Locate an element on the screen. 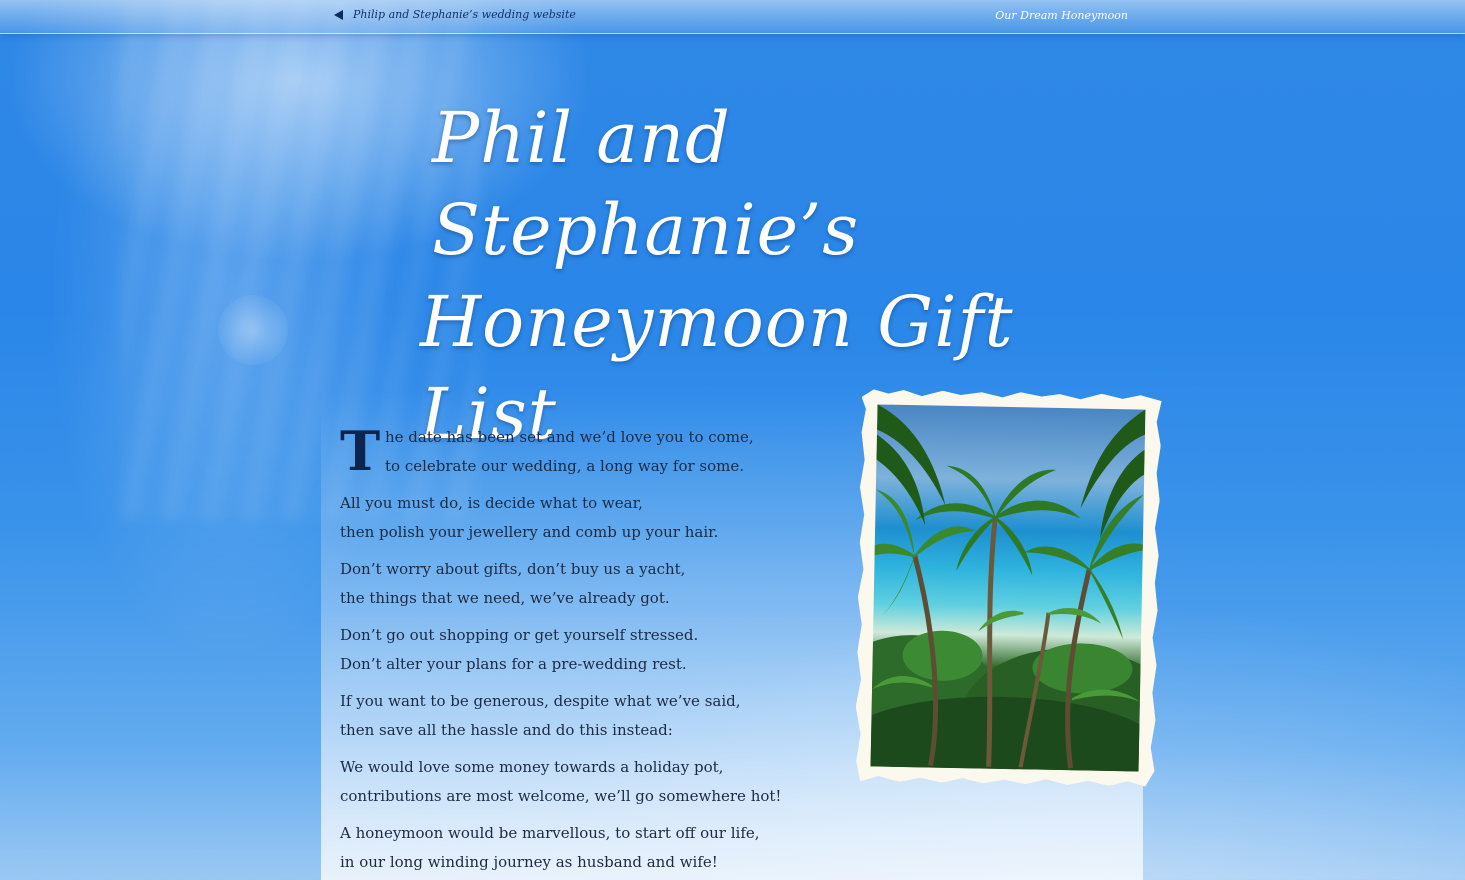  palm-beach-photo is located at coordinates (1008, 587).